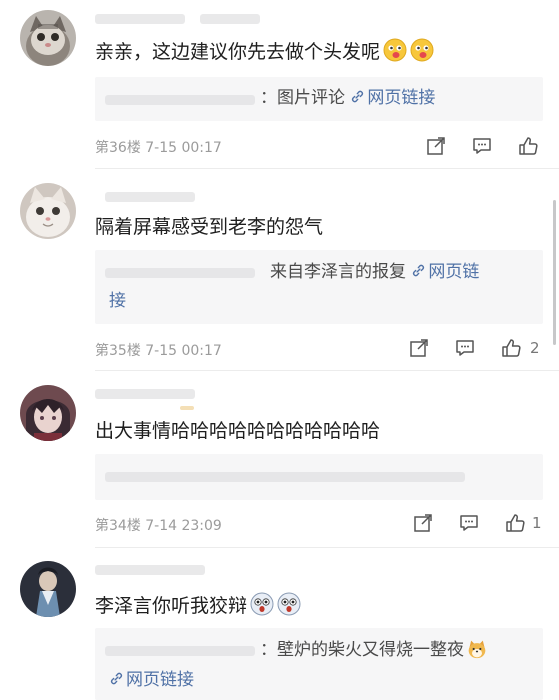 Image resolution: width=559 pixels, height=700 pixels. I want to click on quote-line: 来自李泽言的报复 网页链, so click(375, 272).